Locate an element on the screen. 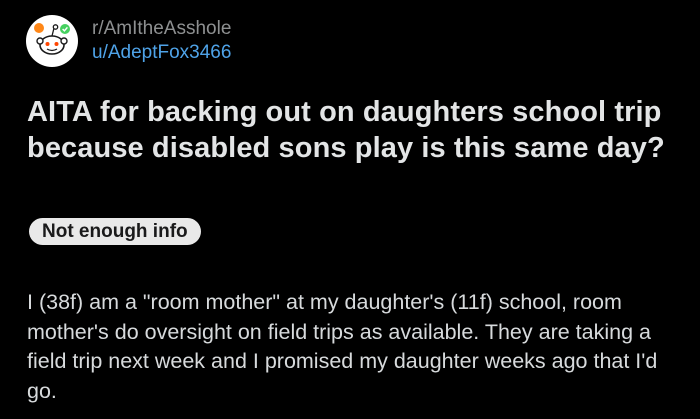  author-link: u/AdeptFox3466 is located at coordinates (161, 53).